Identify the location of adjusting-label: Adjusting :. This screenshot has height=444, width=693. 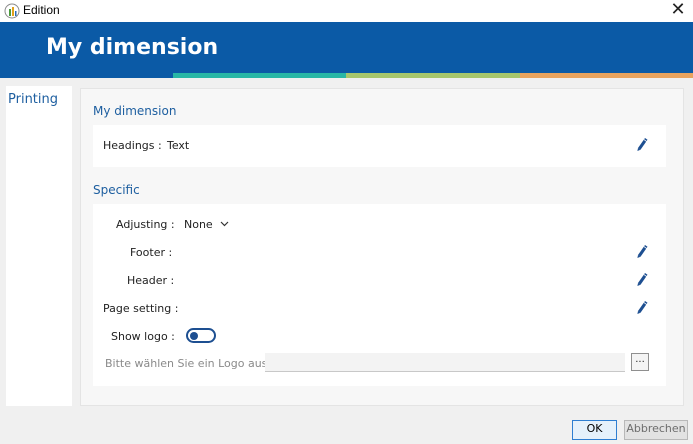
(145, 224).